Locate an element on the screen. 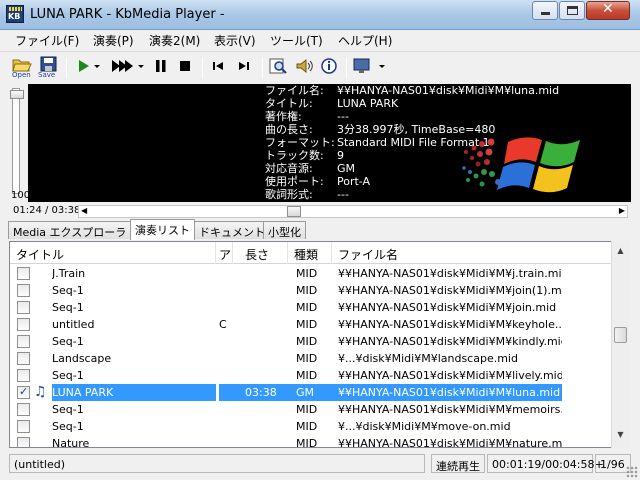  volume-slider is located at coordinates (16, 141).